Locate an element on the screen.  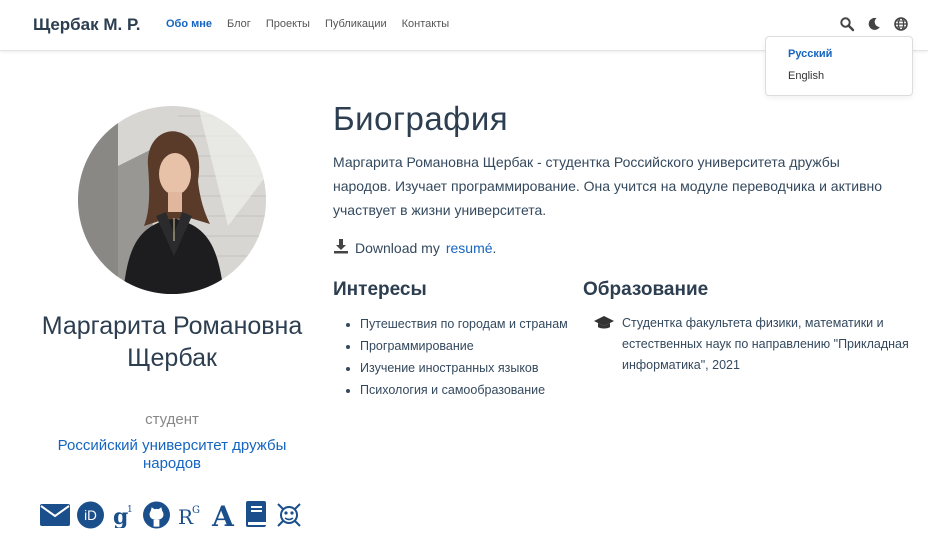
svg-text: A is located at coordinates (223, 515).